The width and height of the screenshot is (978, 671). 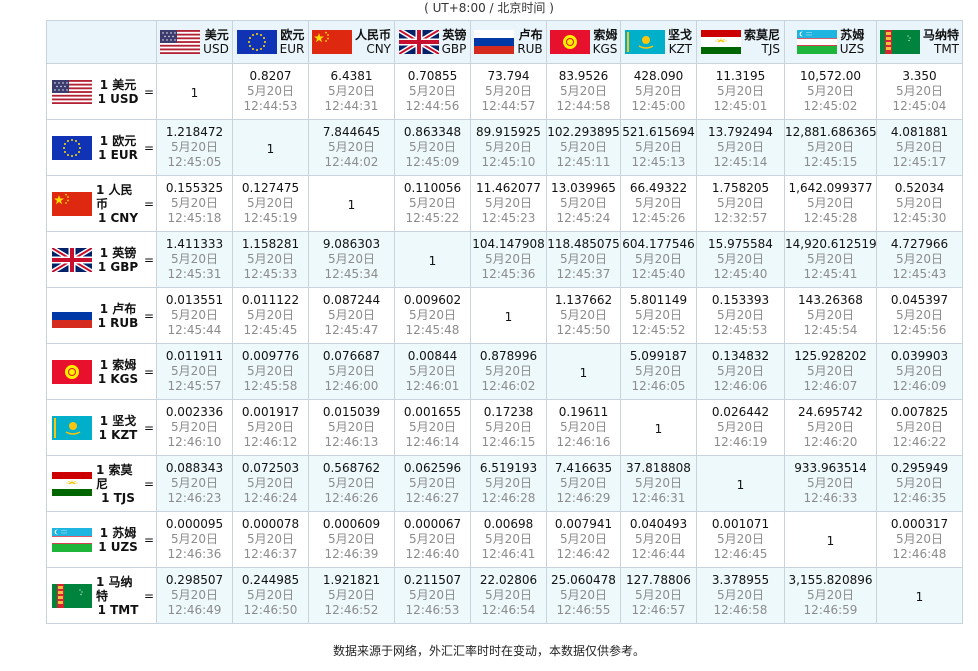 What do you see at coordinates (919, 300) in the screenshot?
I see `rate-value: 0.045397` at bounding box center [919, 300].